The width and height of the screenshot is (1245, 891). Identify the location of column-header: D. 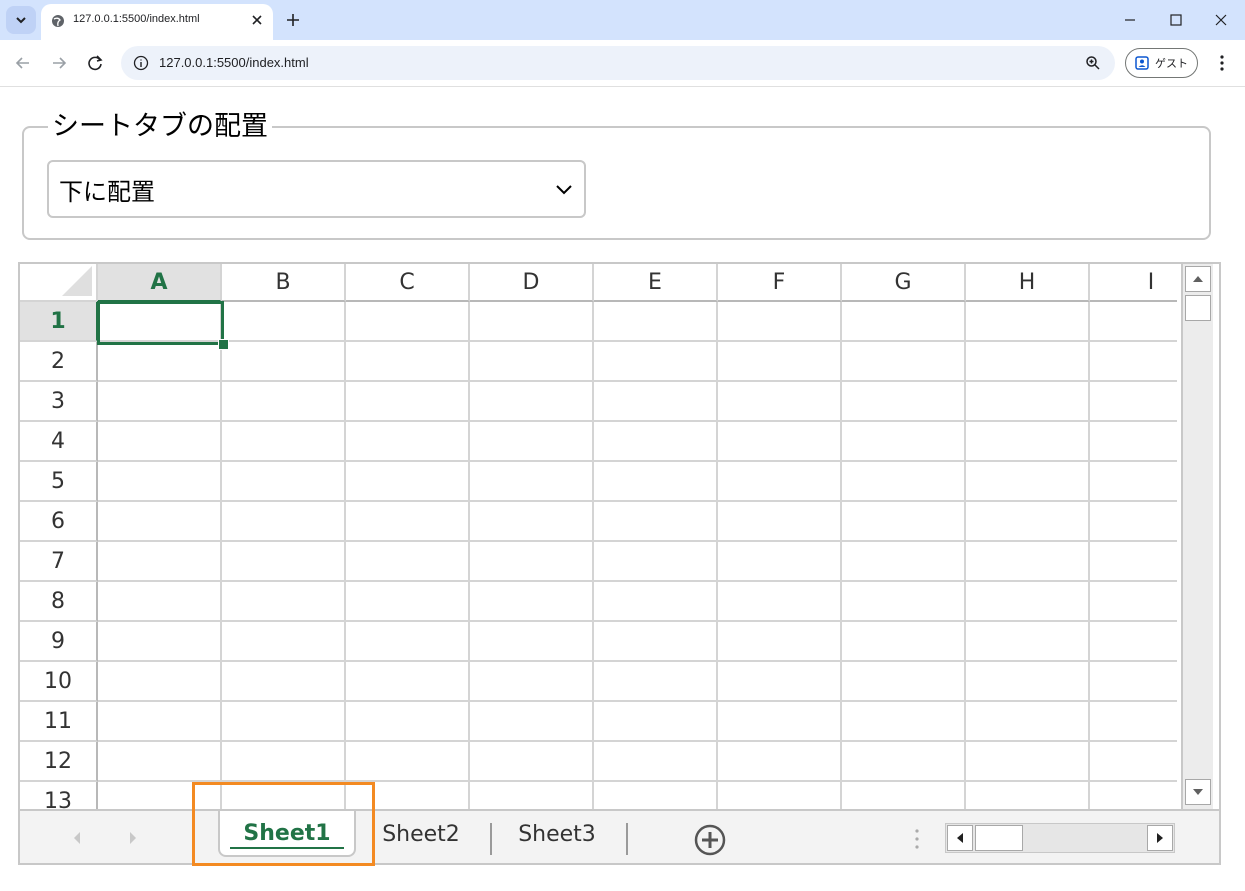
(532, 283).